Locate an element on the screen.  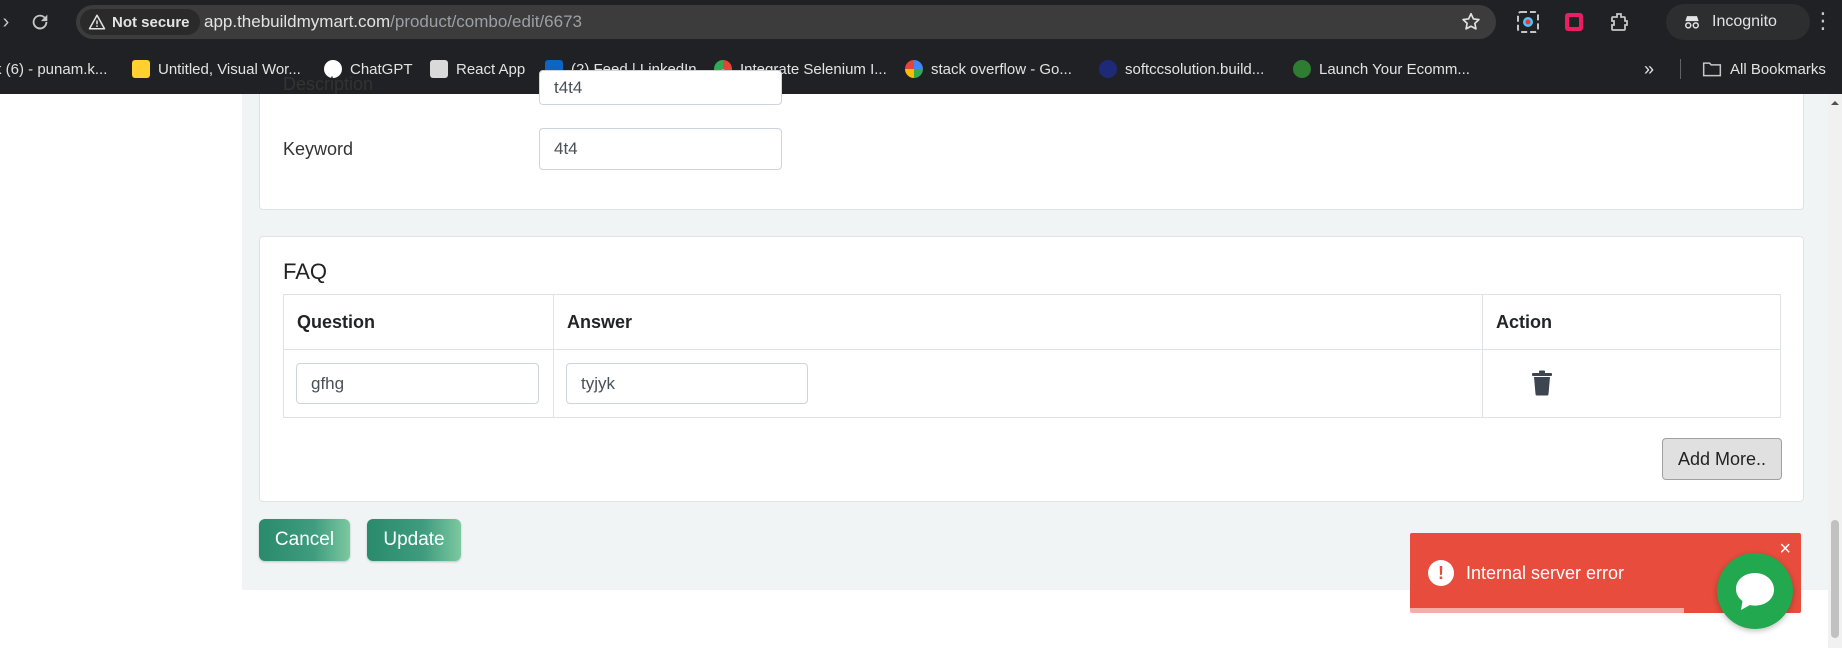
scroll-thumb is located at coordinates (1835, 579).